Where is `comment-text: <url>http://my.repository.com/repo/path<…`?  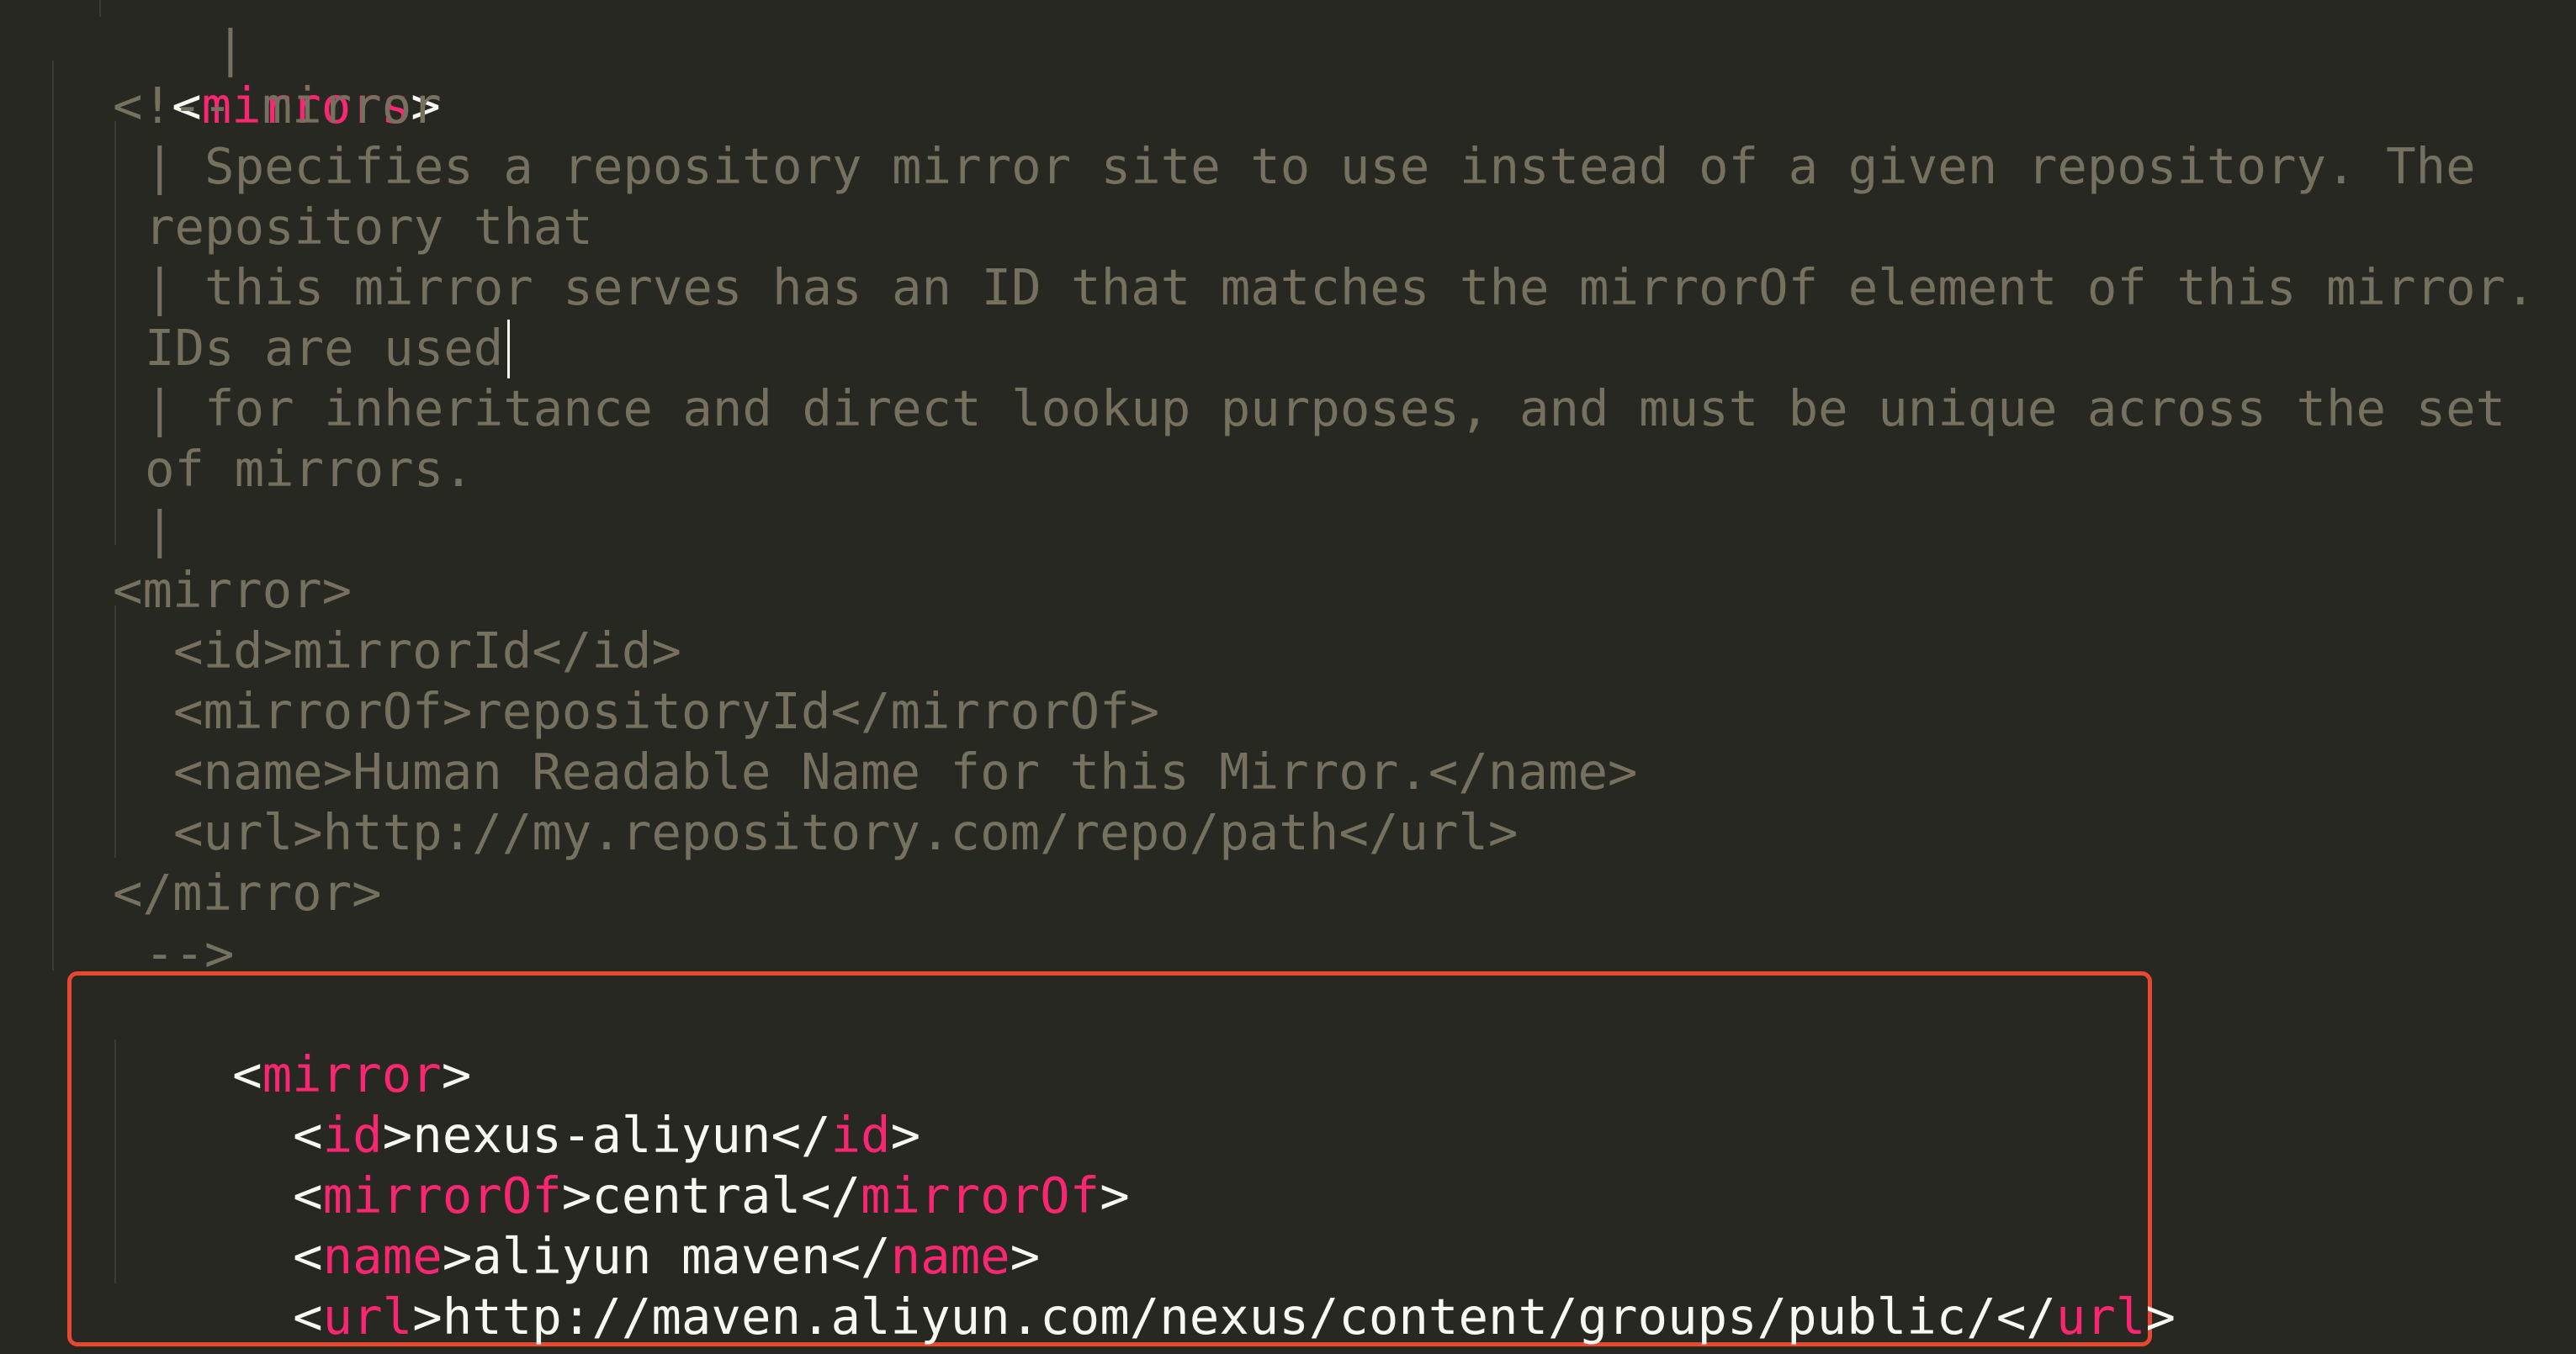 comment-text: <url>http://my.repository.com/repo/path<… is located at coordinates (846, 832).